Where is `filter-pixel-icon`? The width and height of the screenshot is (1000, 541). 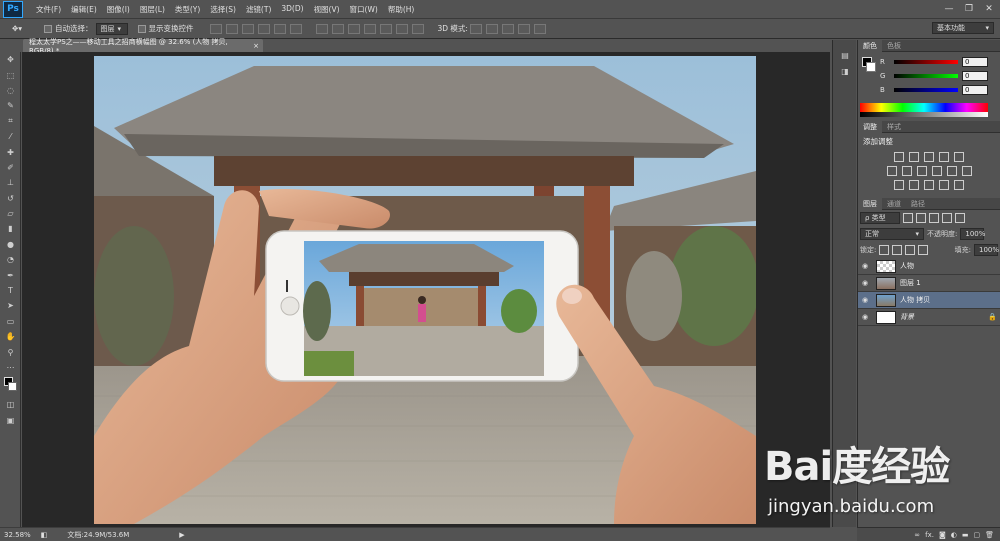 filter-pixel-icon is located at coordinates (908, 218).